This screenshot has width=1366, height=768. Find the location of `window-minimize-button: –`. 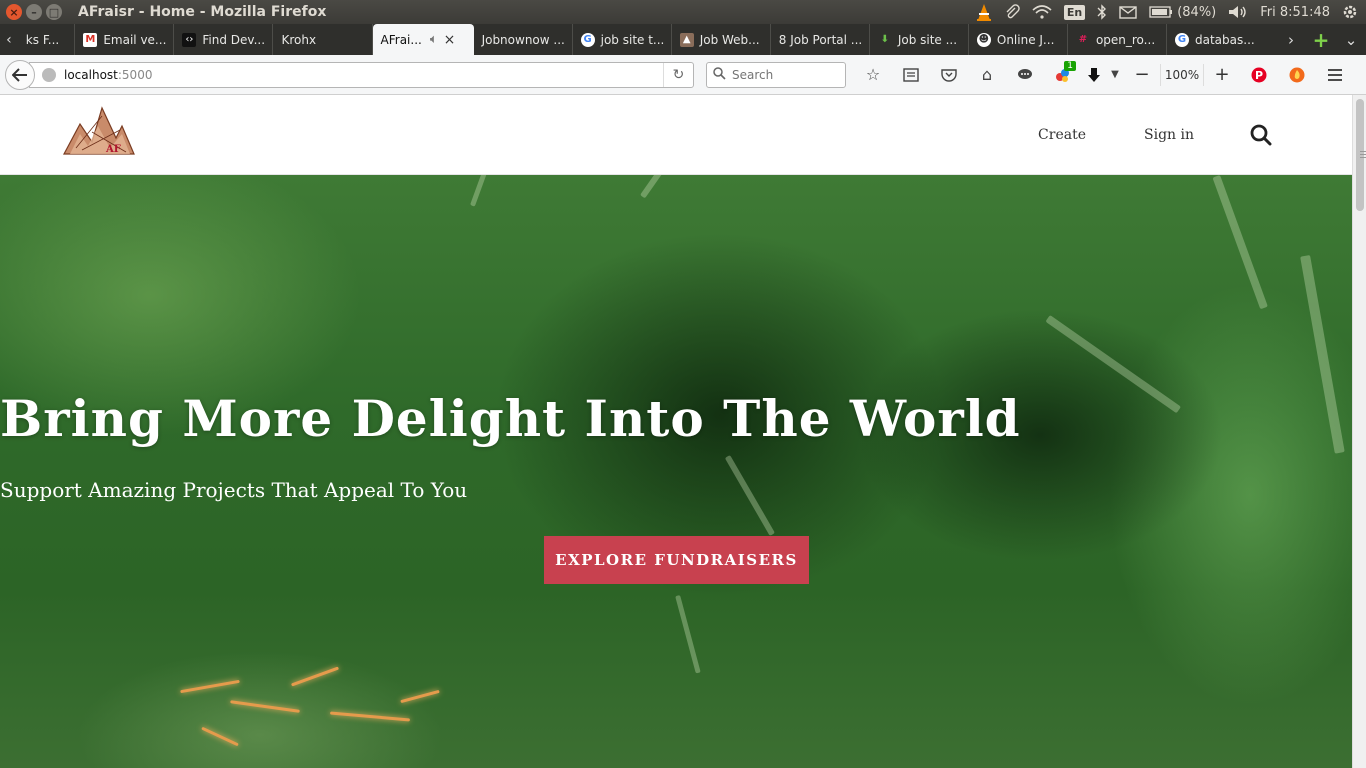

window-minimize-button: – is located at coordinates (34, 12).